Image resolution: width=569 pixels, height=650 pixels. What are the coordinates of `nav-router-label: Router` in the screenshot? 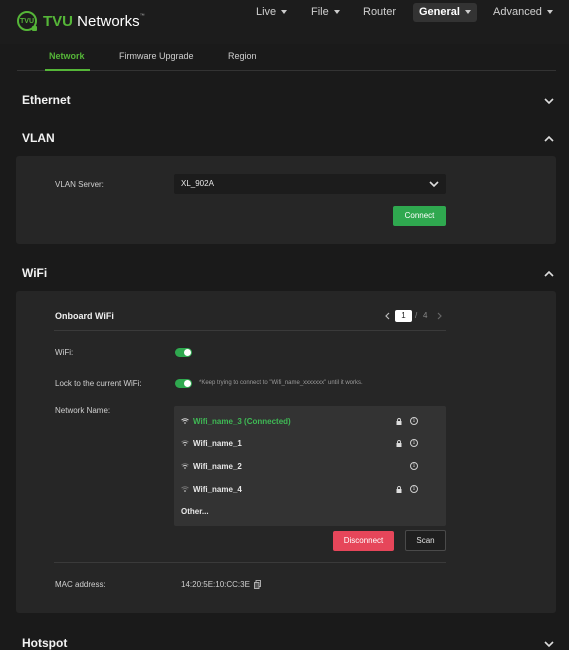 It's located at (380, 11).